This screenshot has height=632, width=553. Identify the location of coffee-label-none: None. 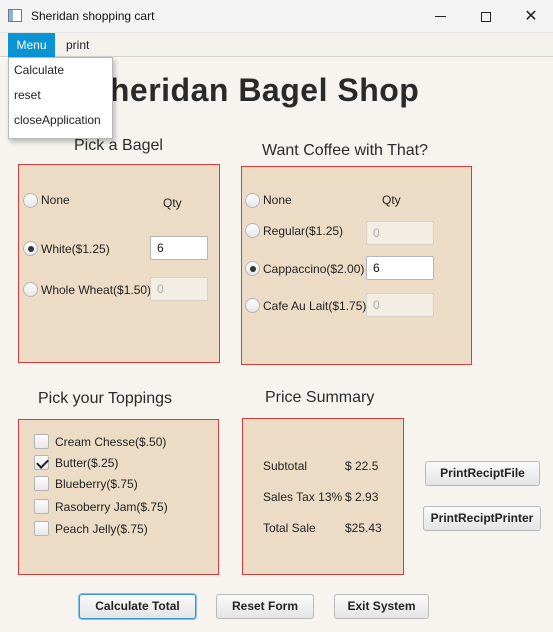
(277, 200).